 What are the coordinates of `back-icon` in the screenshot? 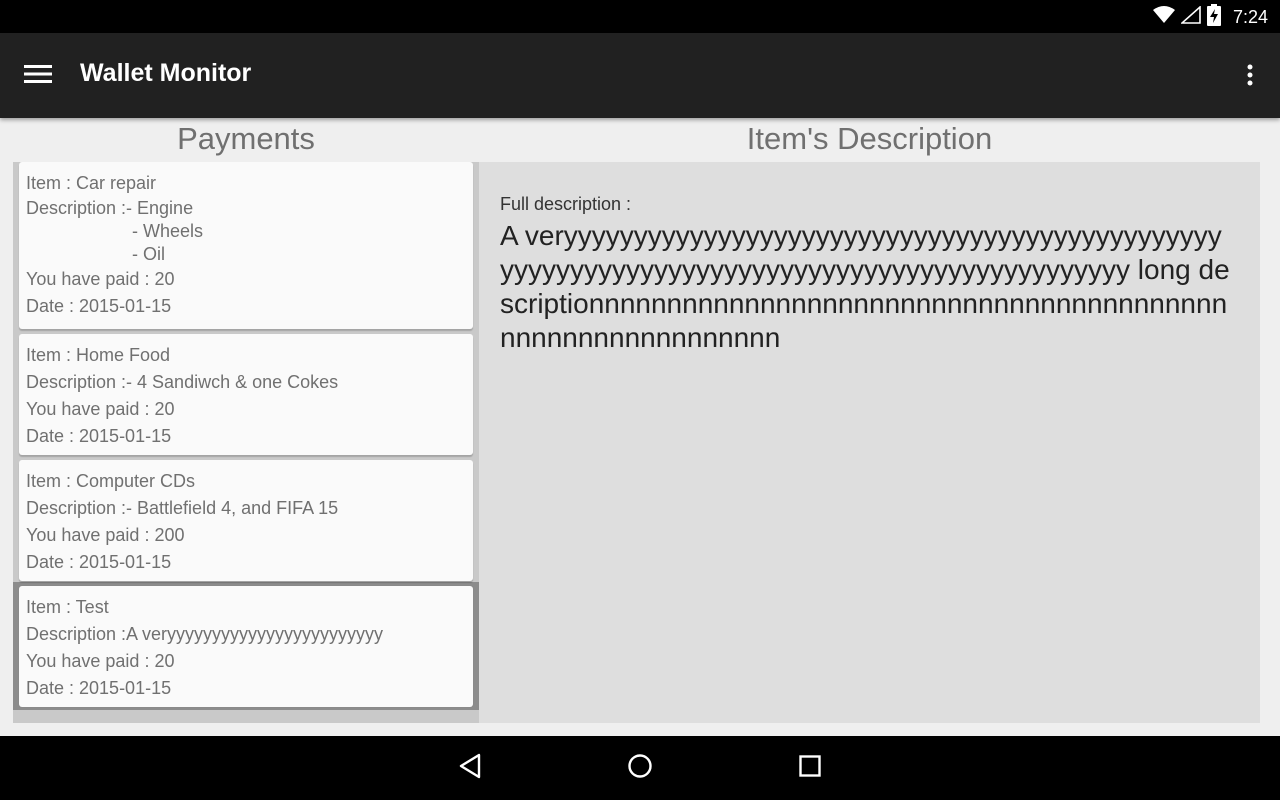 It's located at (470, 768).